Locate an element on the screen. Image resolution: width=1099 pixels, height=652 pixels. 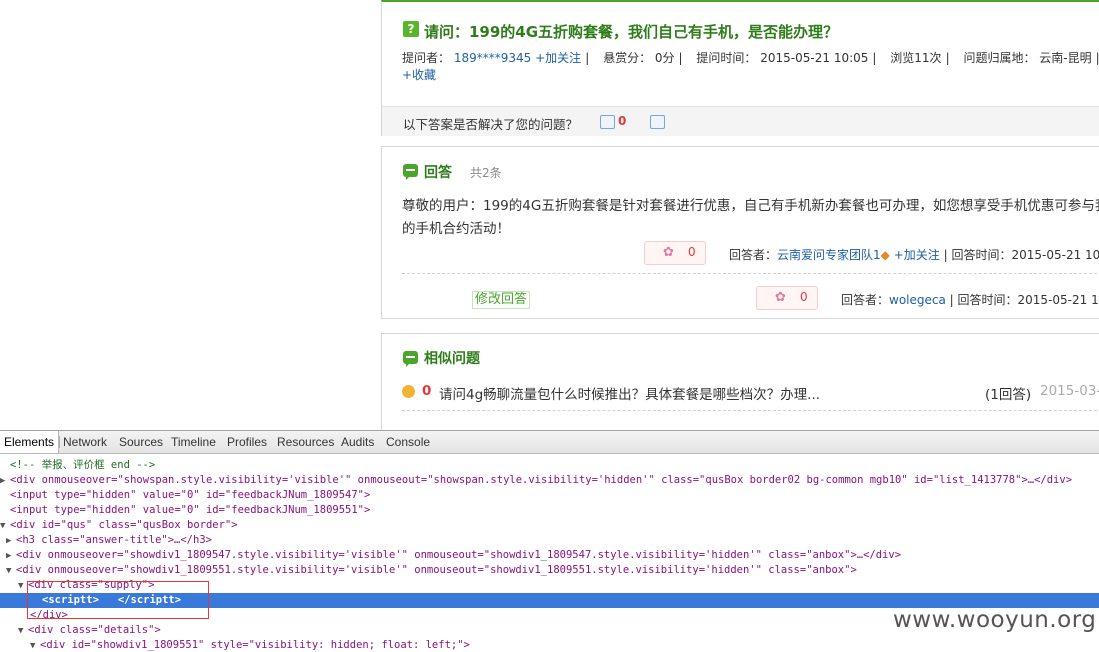
similar-title: 相似问题 is located at coordinates (452, 359).